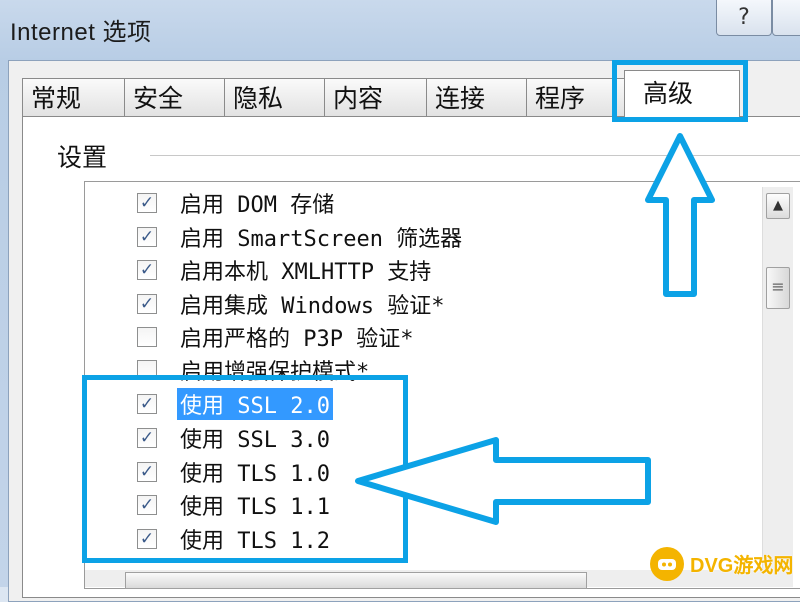 This screenshot has height=602, width=800. What do you see at coordinates (680, 215) in the screenshot?
I see `arrow-up-annotation` at bounding box center [680, 215].